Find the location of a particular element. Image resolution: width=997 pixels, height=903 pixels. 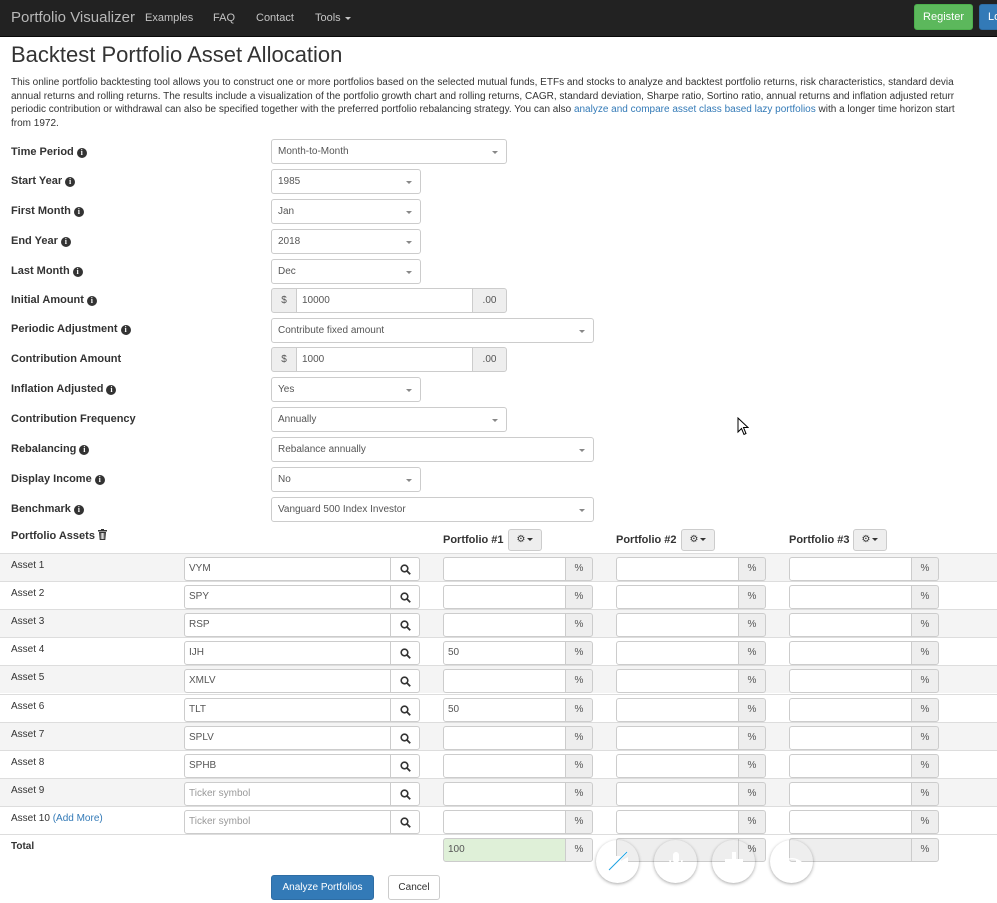

add-participant-button is located at coordinates (733, 861).